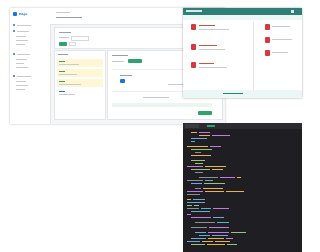 The width and height of the screenshot is (320, 252). I want to click on header-bar, so click(242, 11).